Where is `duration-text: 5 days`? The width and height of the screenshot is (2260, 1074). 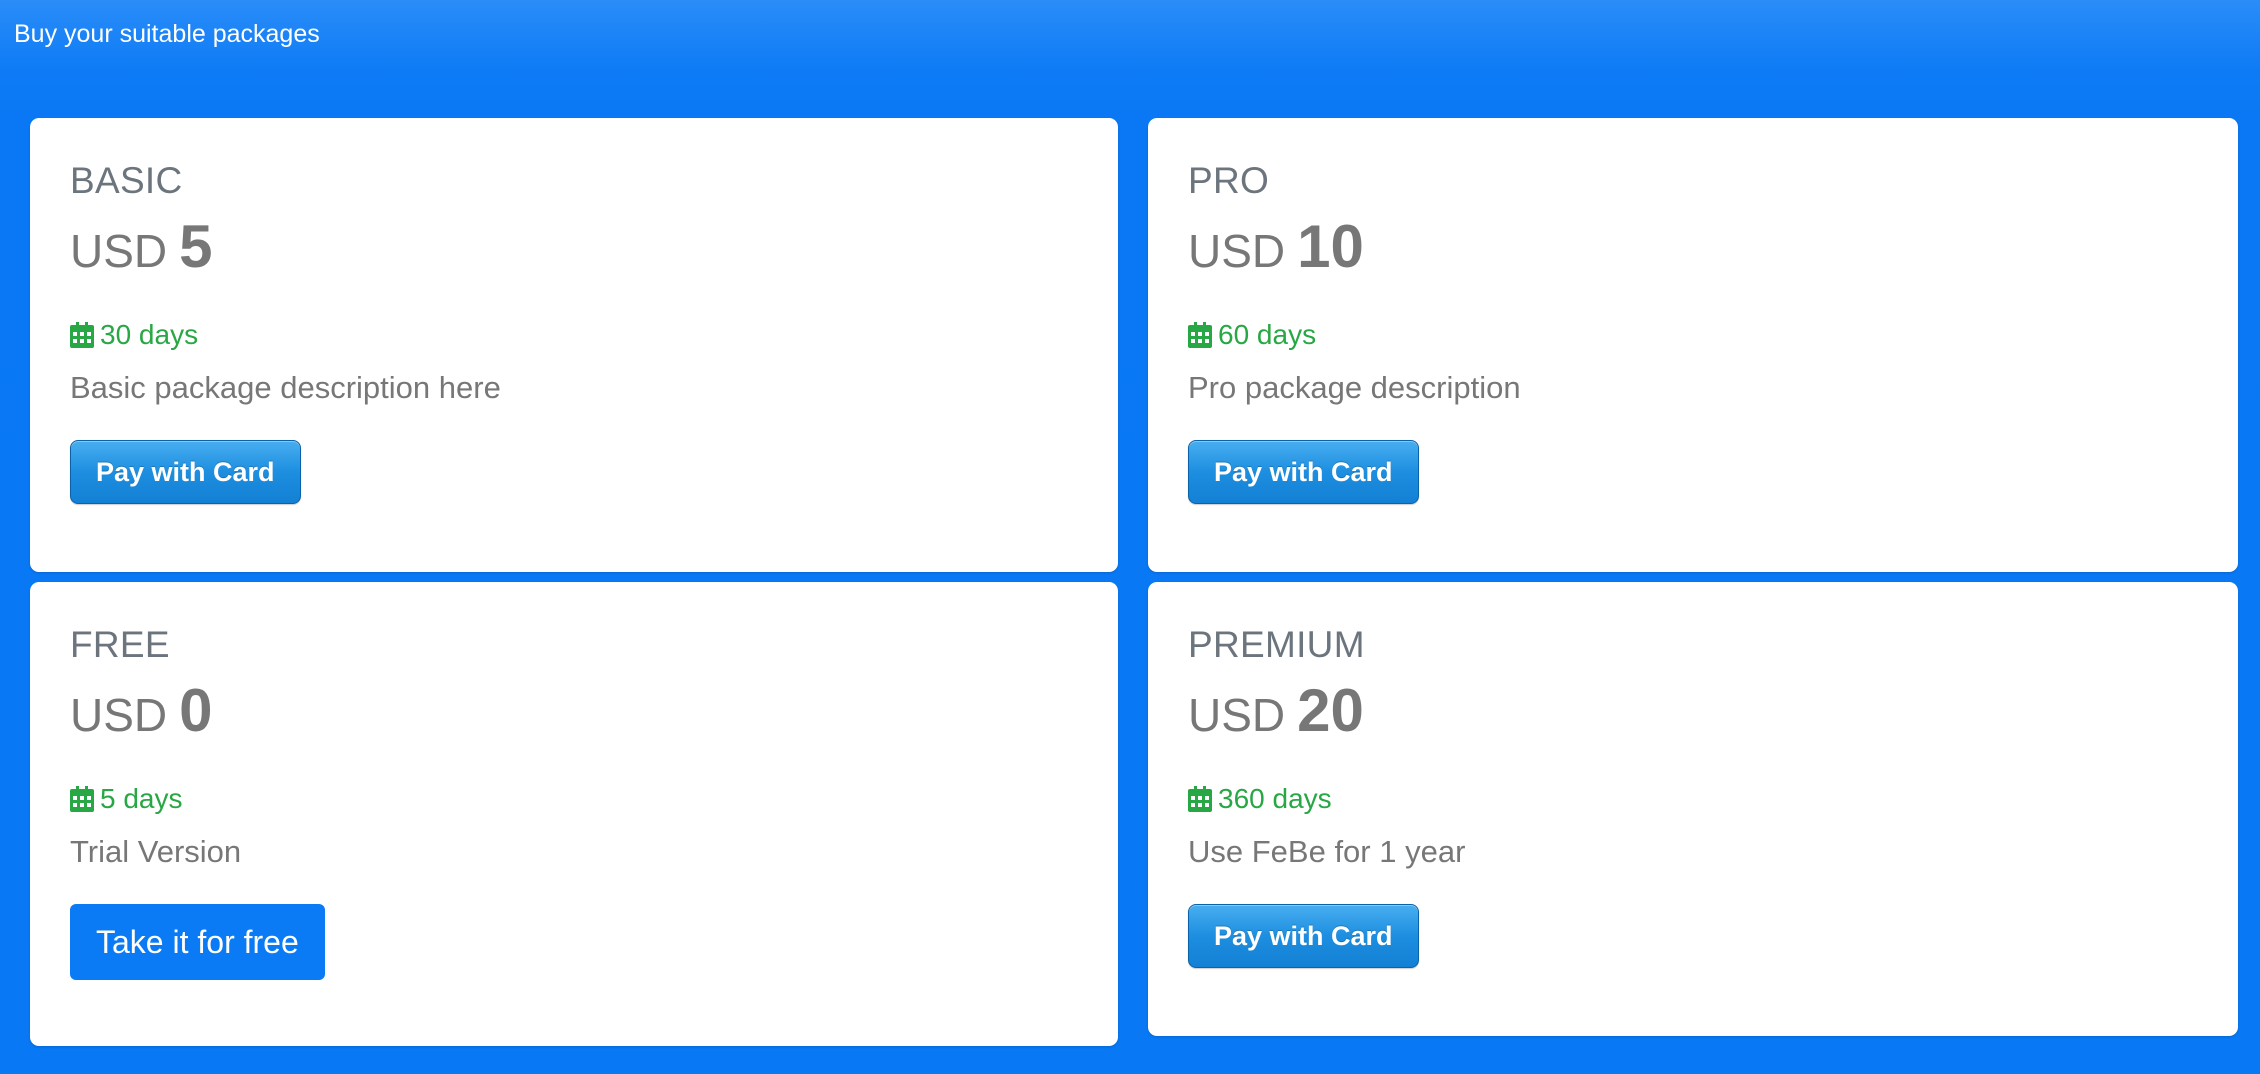
duration-text: 5 days is located at coordinates (141, 798).